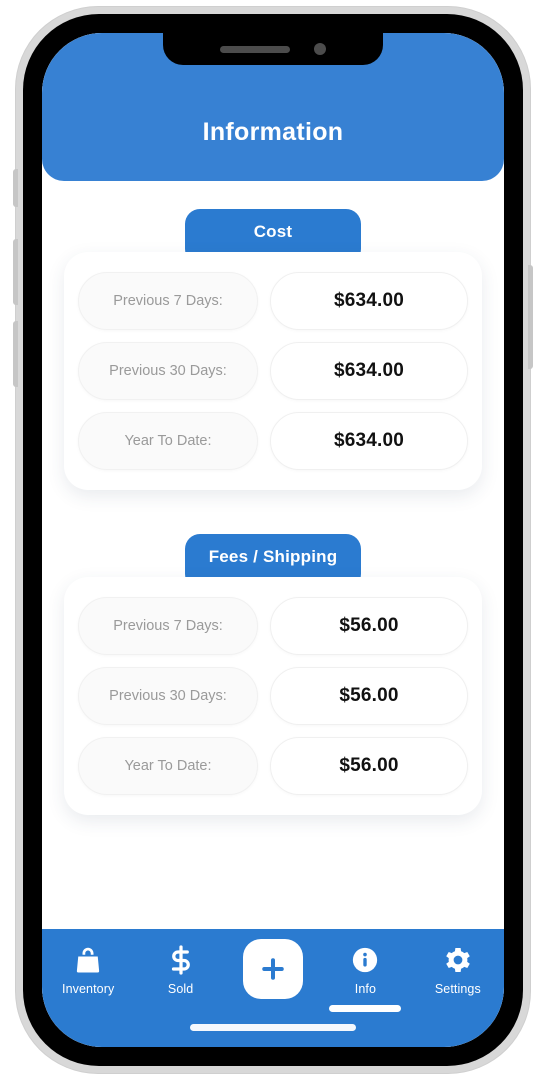 The image size is (546, 1080). What do you see at coordinates (255, 49) in the screenshot?
I see `earpiece-speaker-icon` at bounding box center [255, 49].